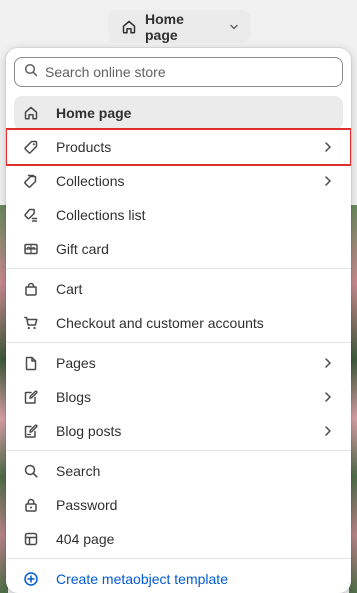 This screenshot has width=357, height=593. What do you see at coordinates (31, 579) in the screenshot?
I see `plus-circle-icon` at bounding box center [31, 579].